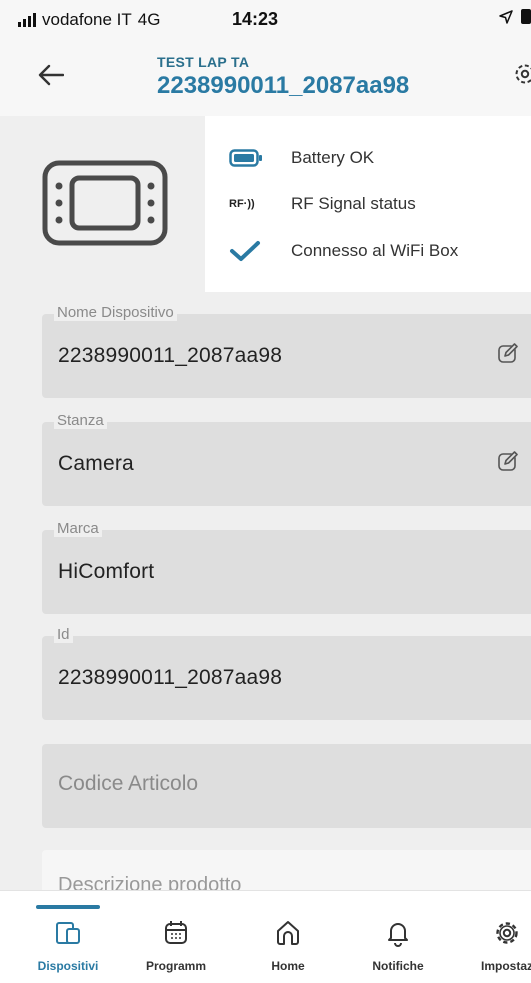 The height and width of the screenshot is (983, 531). What do you see at coordinates (149, 20) in the screenshot?
I see `network-type: 4G` at bounding box center [149, 20].